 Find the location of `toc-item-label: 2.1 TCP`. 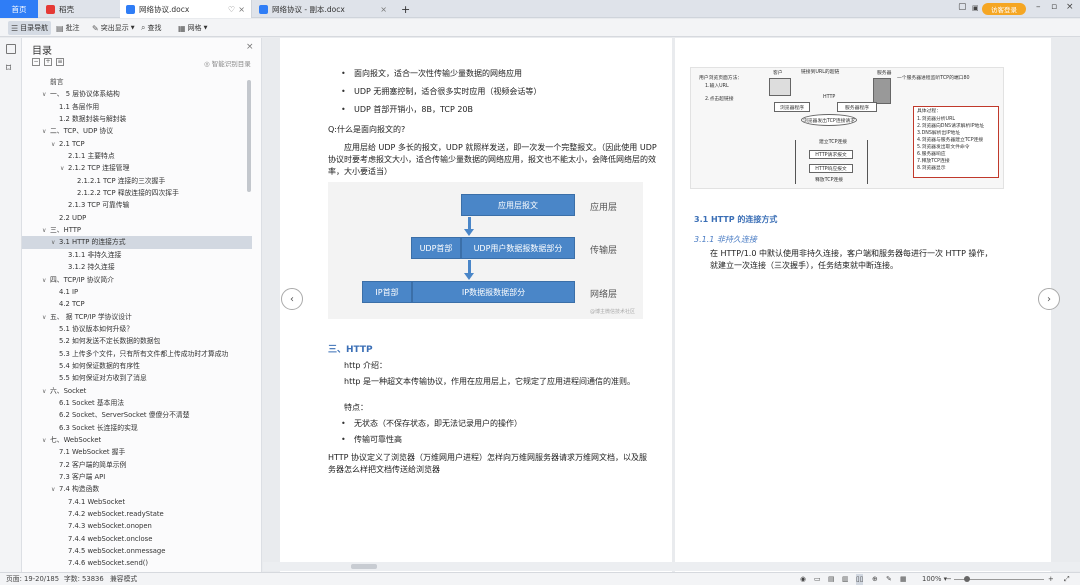

toc-item-label: 2.1 TCP is located at coordinates (72, 143).